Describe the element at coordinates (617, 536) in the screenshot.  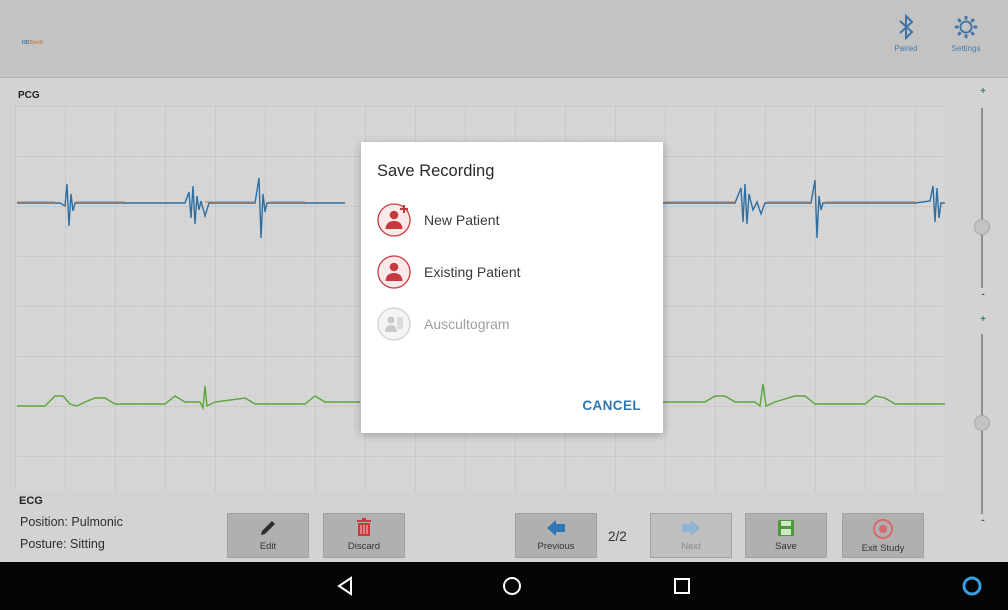
I see `page-indicator: 2/2` at that location.